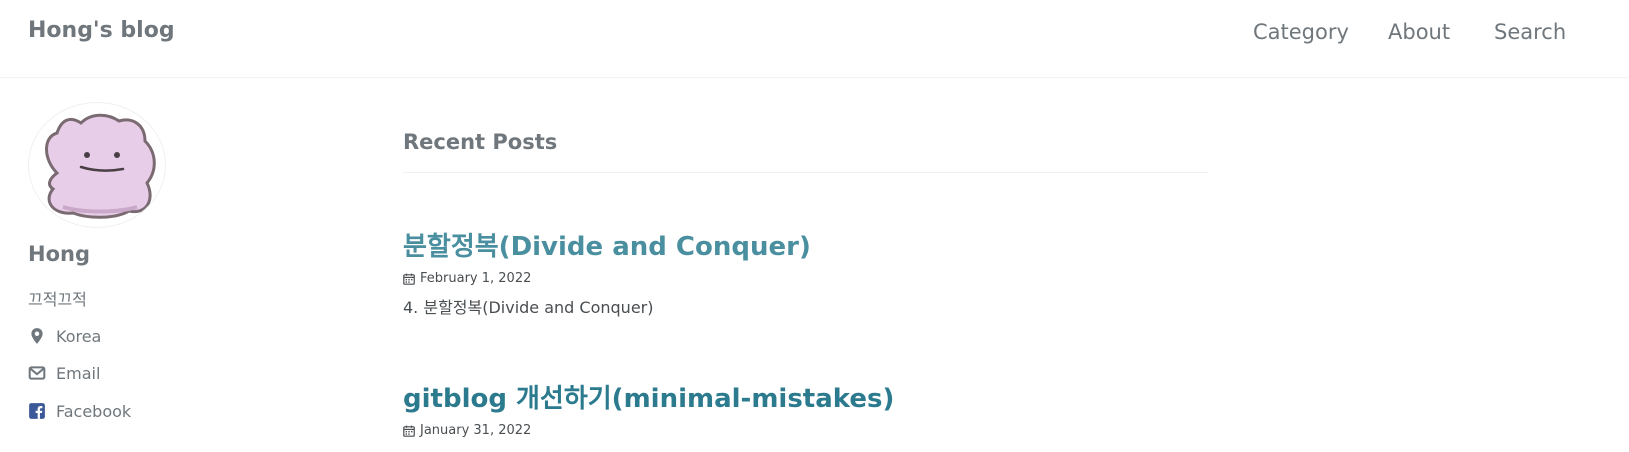 This screenshot has width=1629, height=452. What do you see at coordinates (1419, 32) in the screenshot?
I see `nav-about-link: About` at bounding box center [1419, 32].